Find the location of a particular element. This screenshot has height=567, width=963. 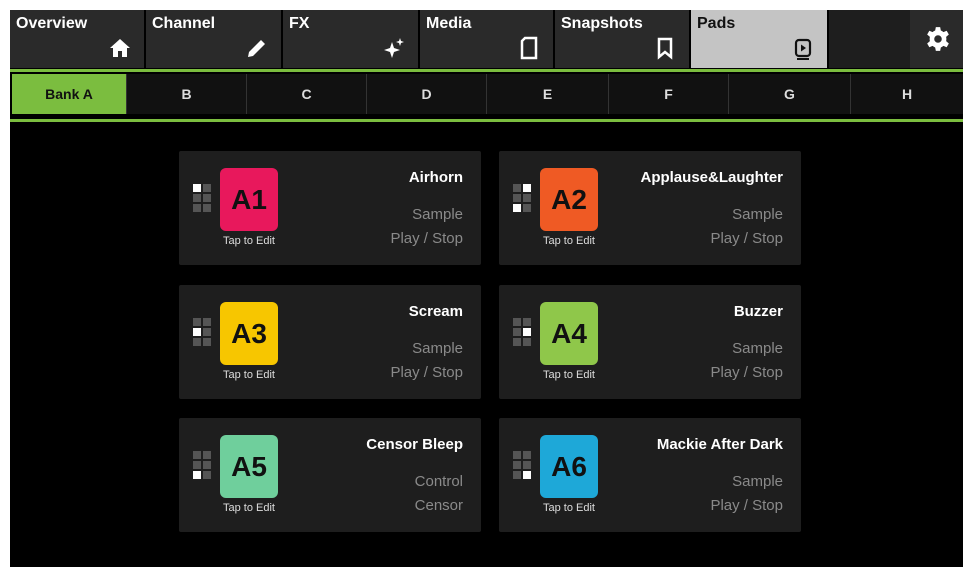

settings-button is located at coordinates (936, 39).